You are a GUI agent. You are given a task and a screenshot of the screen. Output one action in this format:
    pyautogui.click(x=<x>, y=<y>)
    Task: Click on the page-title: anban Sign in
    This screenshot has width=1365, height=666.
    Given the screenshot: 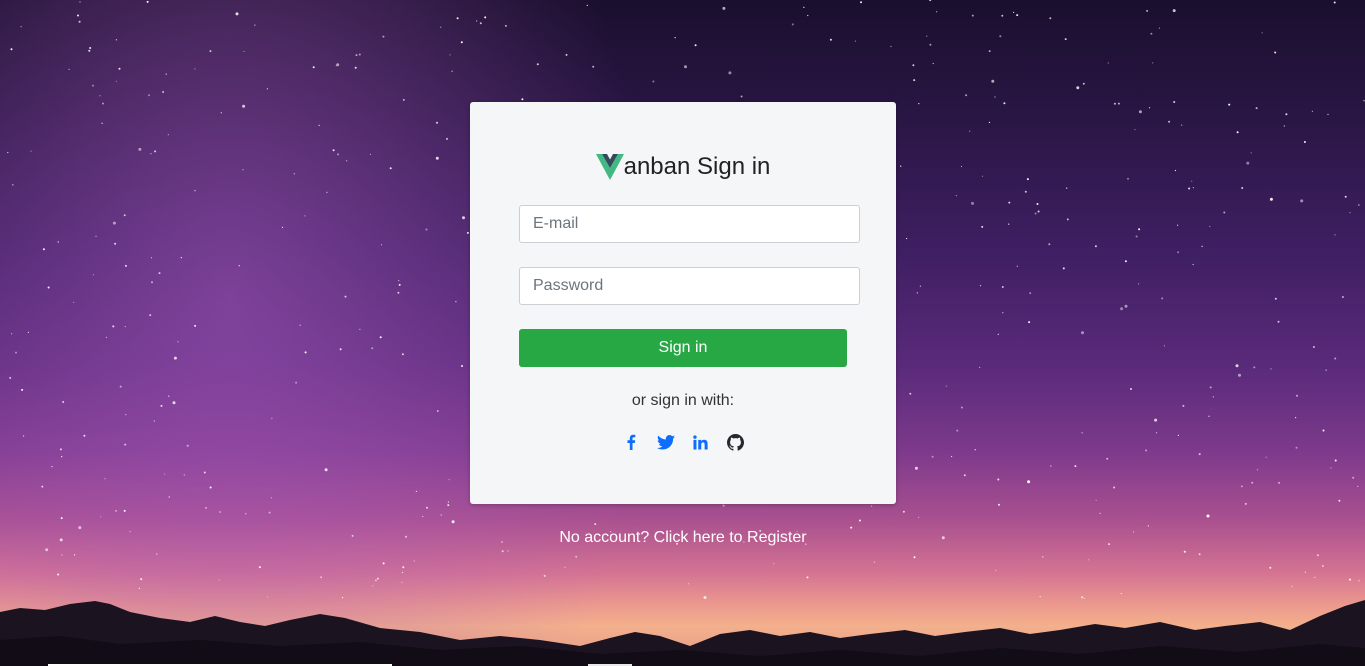 What is the action you would take?
    pyautogui.click(x=697, y=166)
    